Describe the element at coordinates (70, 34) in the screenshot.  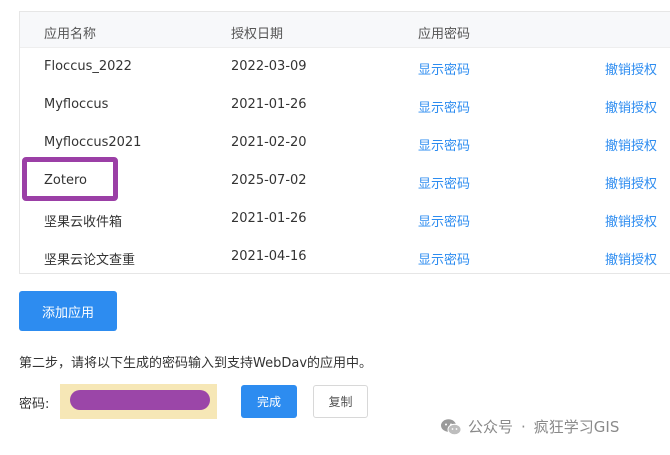
I see `header-app-name: 应用名称` at that location.